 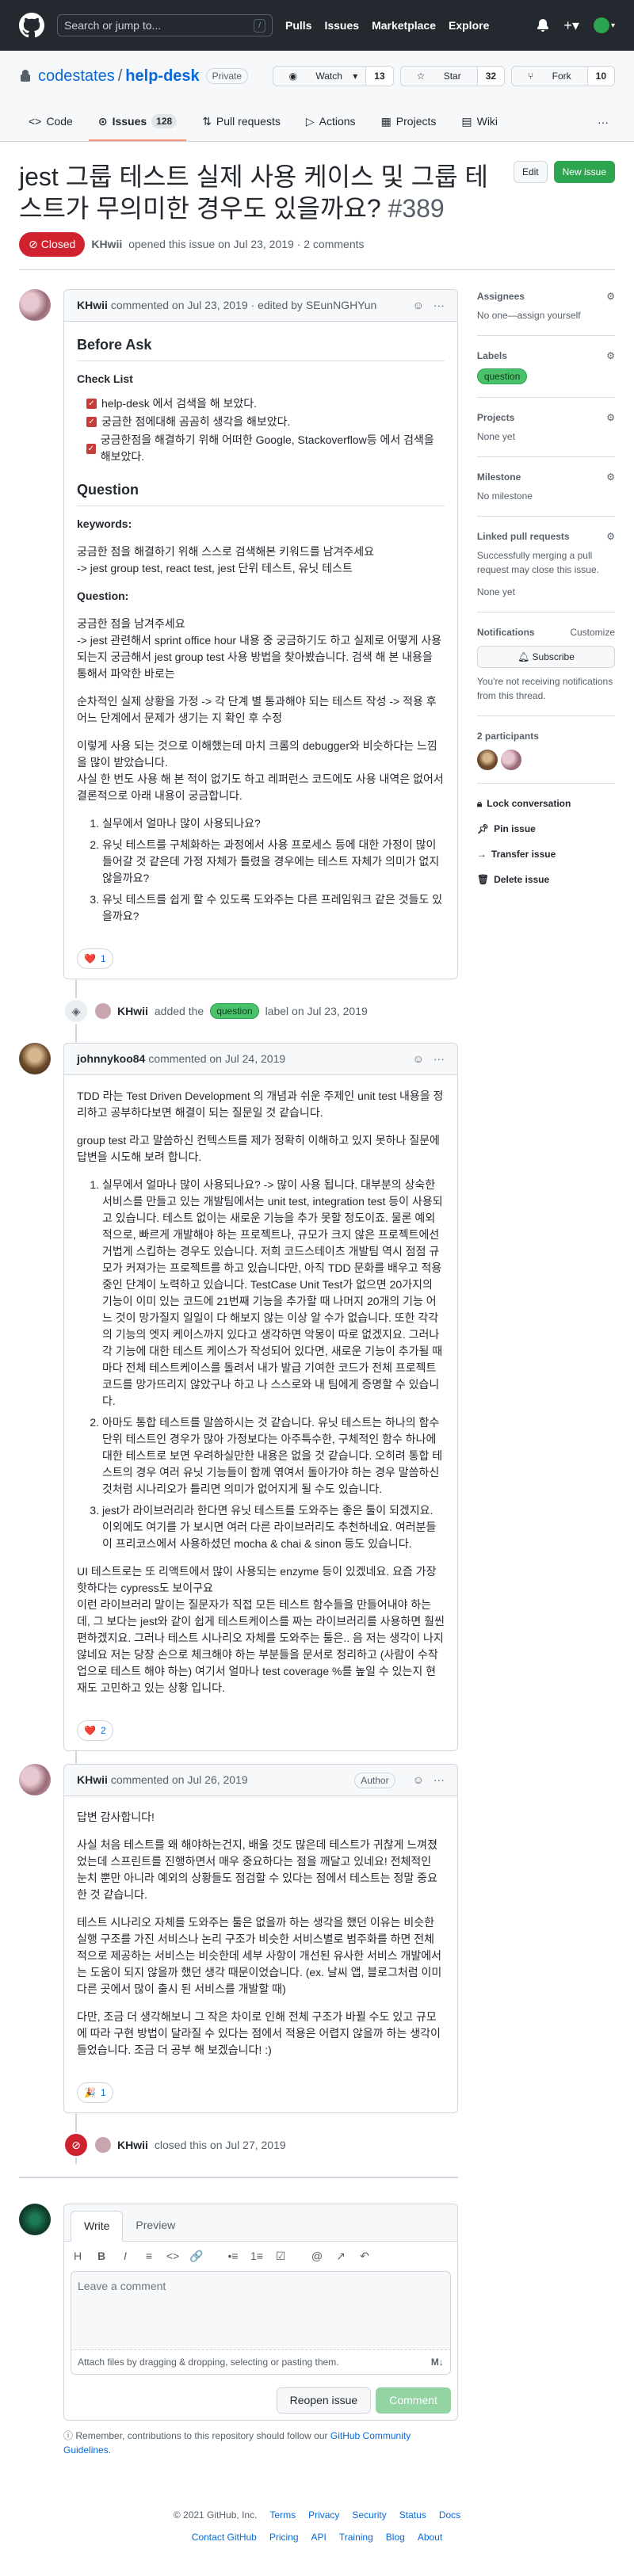 I want to click on fork-button: ⑂ Fork 10, so click(x=563, y=76).